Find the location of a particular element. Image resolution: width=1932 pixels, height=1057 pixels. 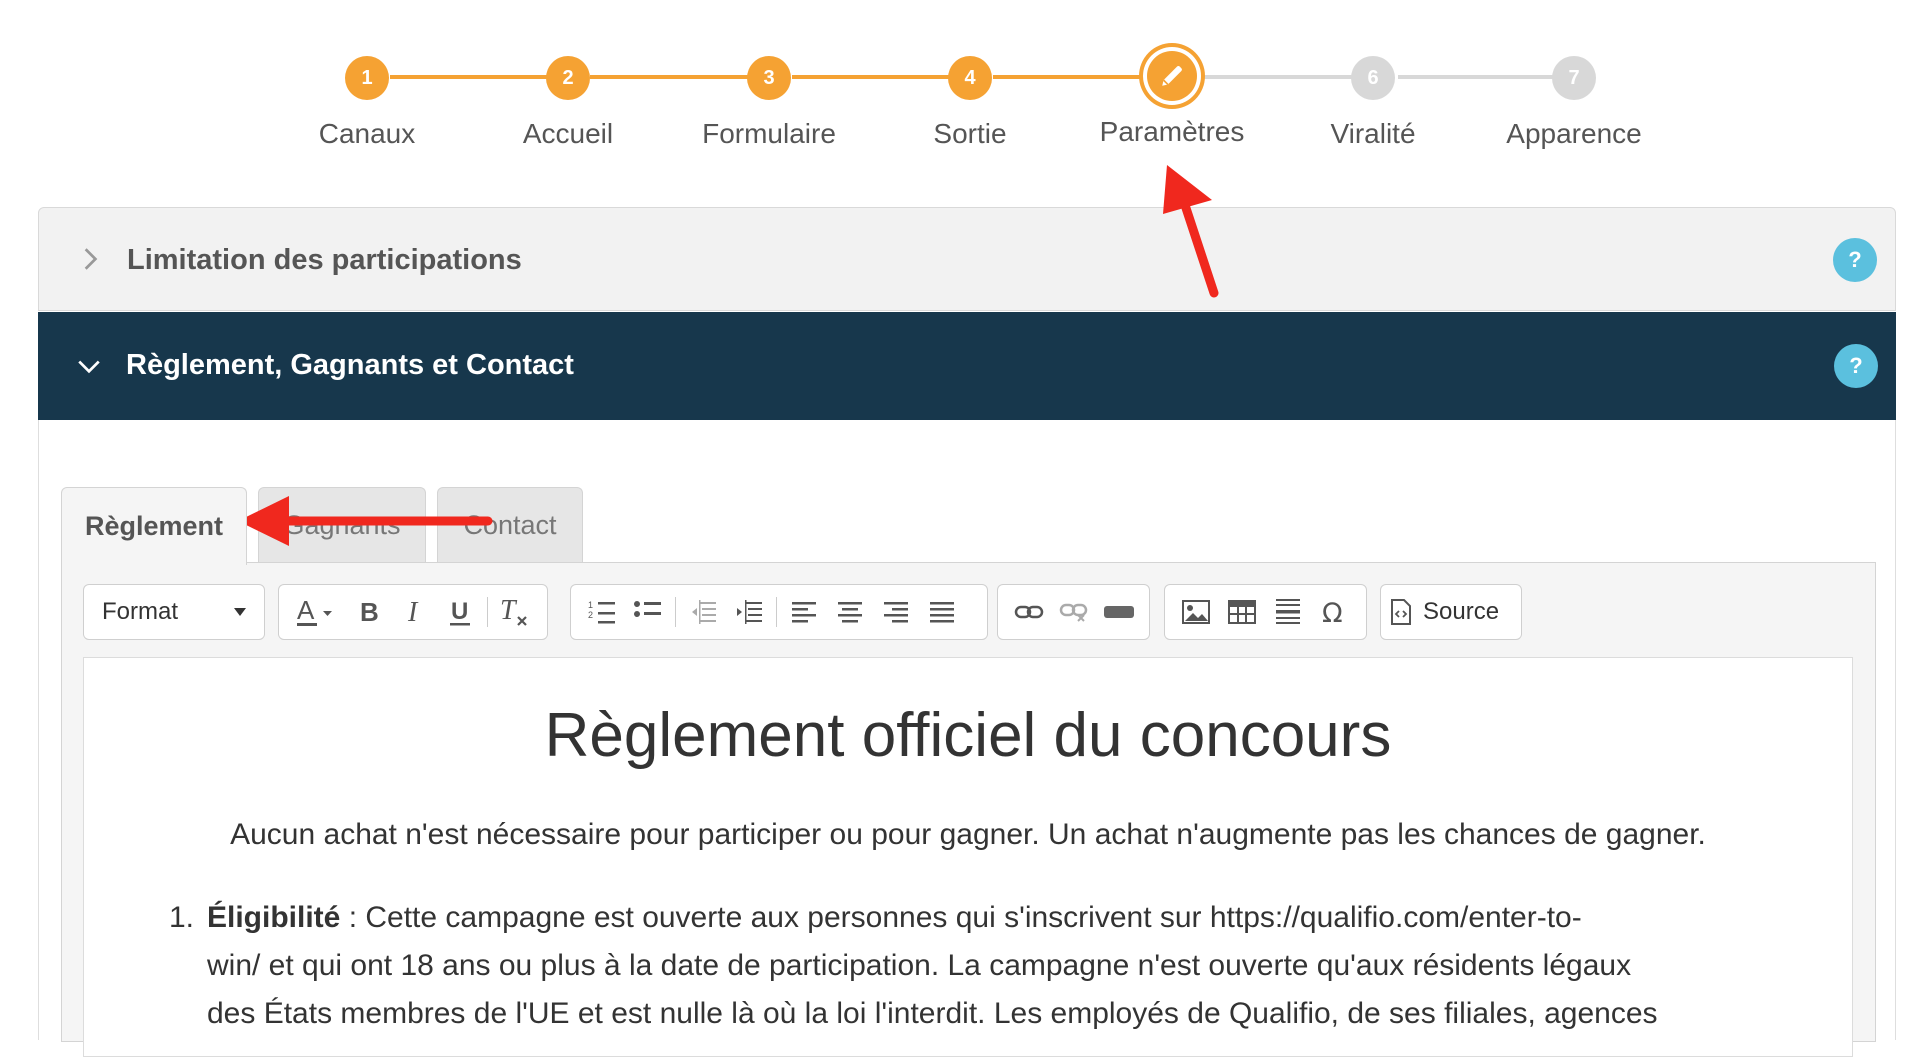

svg-text: A is located at coordinates (306, 610).